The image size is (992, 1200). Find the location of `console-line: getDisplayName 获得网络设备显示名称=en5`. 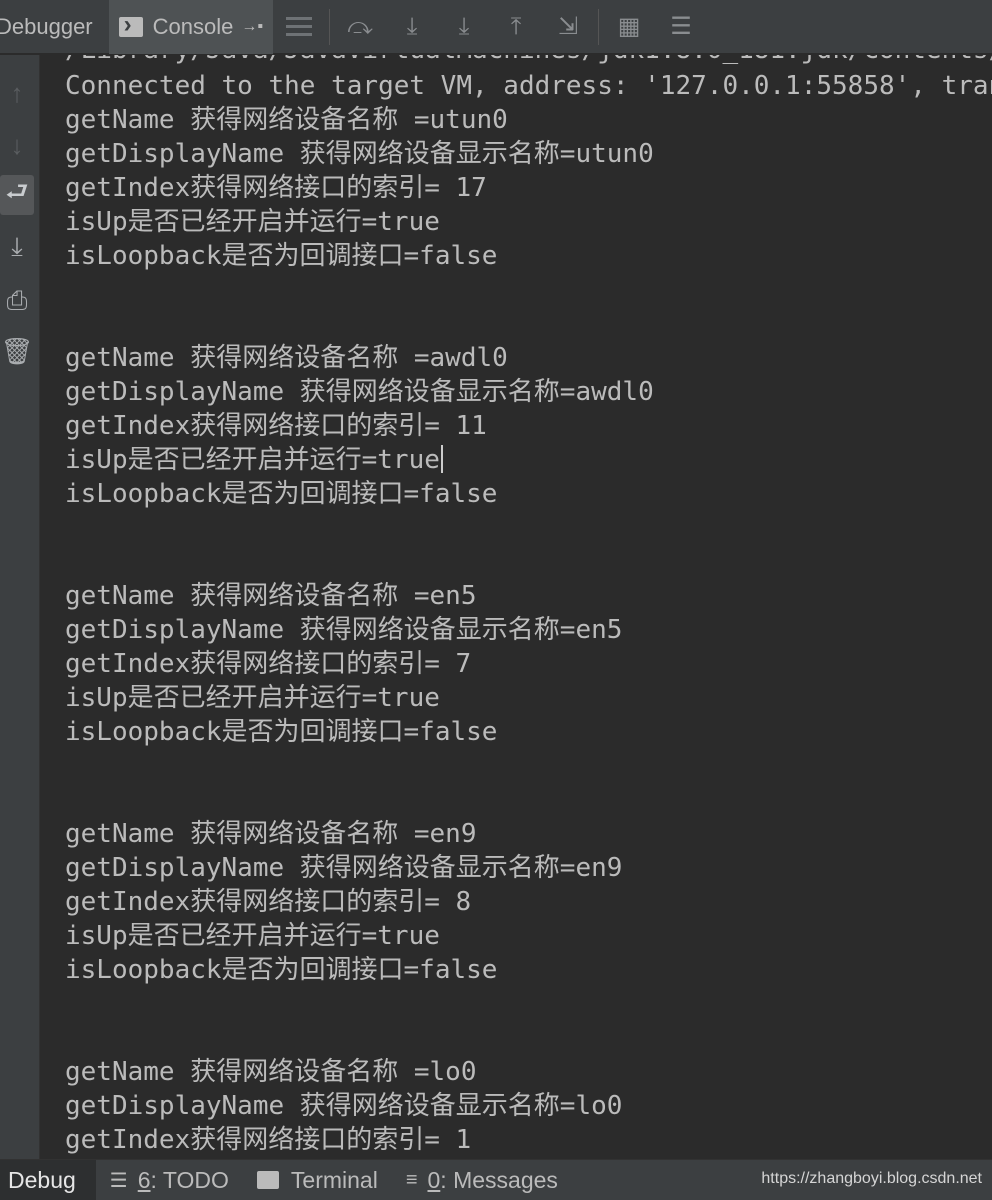

console-line: getDisplayName 获得网络设备显示名称=en5 is located at coordinates (344, 630).